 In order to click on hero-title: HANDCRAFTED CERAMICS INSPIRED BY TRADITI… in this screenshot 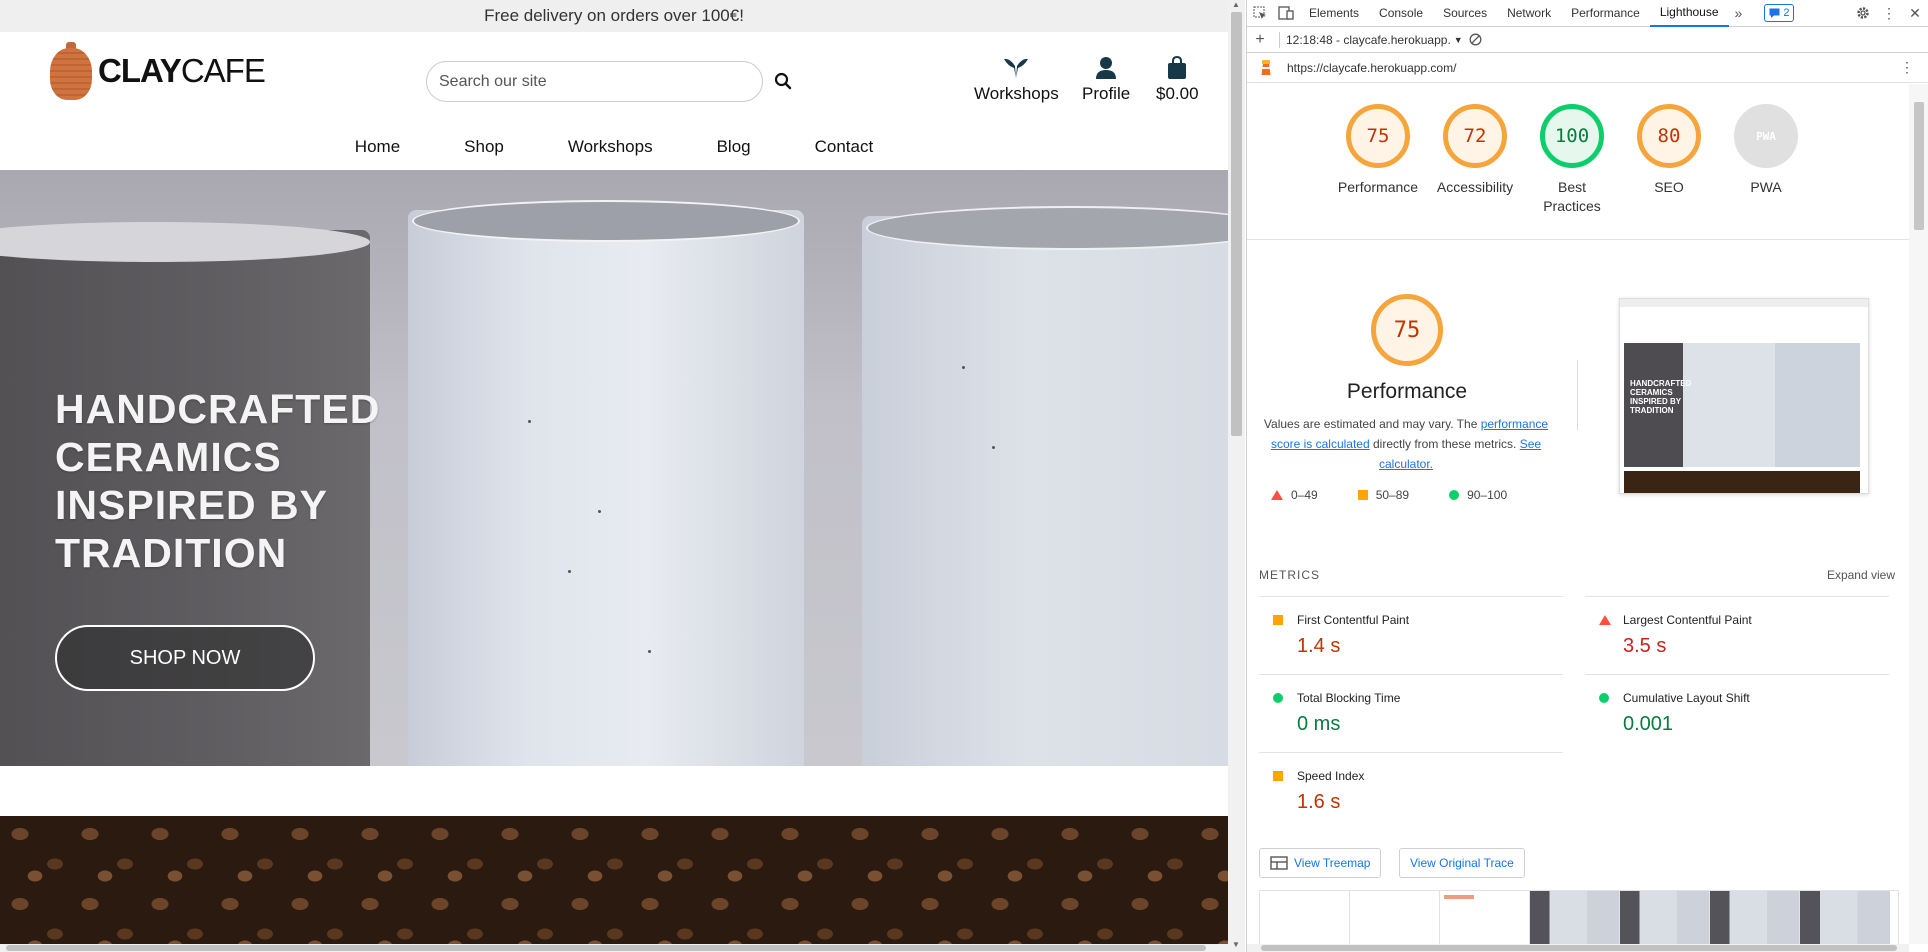, I will do `click(218, 481)`.